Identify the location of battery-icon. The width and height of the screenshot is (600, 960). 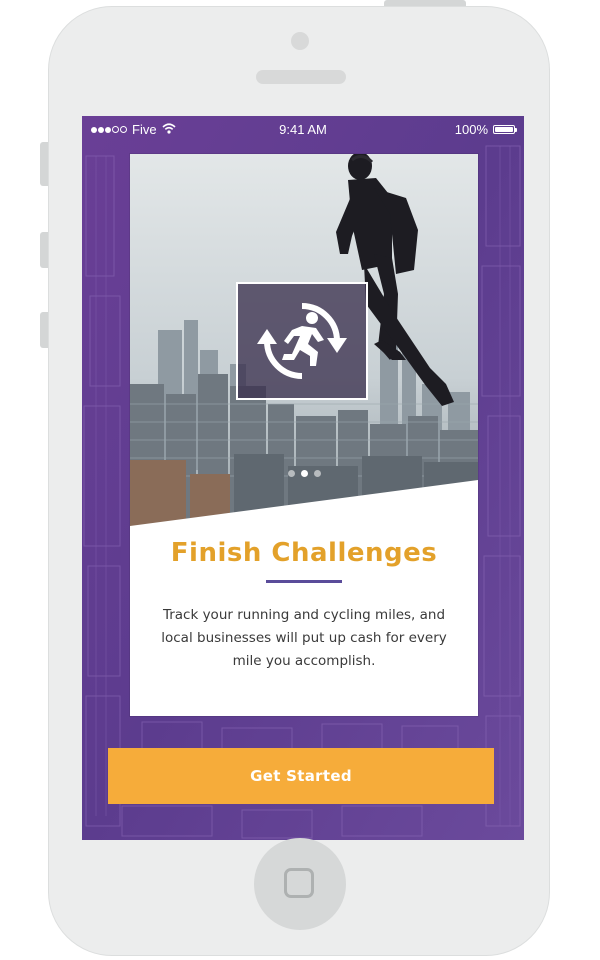
(505, 129).